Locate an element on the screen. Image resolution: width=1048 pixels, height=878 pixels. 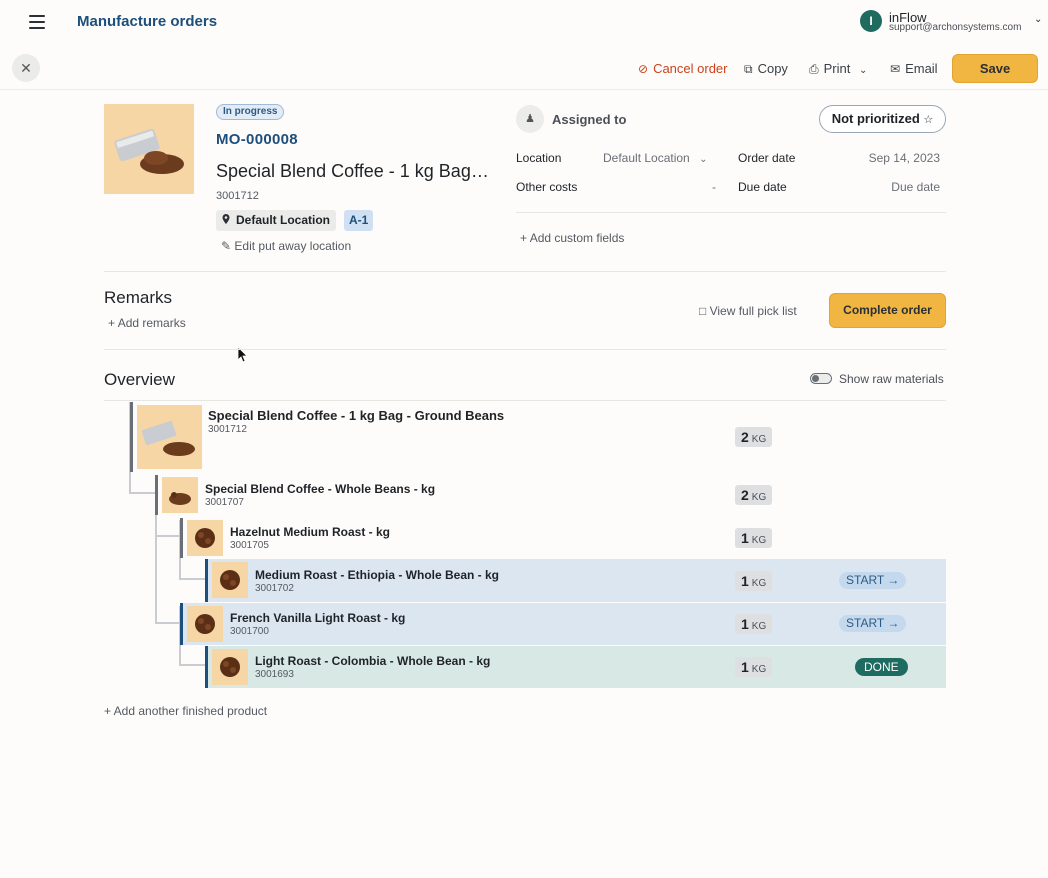
row-name: Hazelnut Medium Roast - kg is located at coordinates (310, 532).